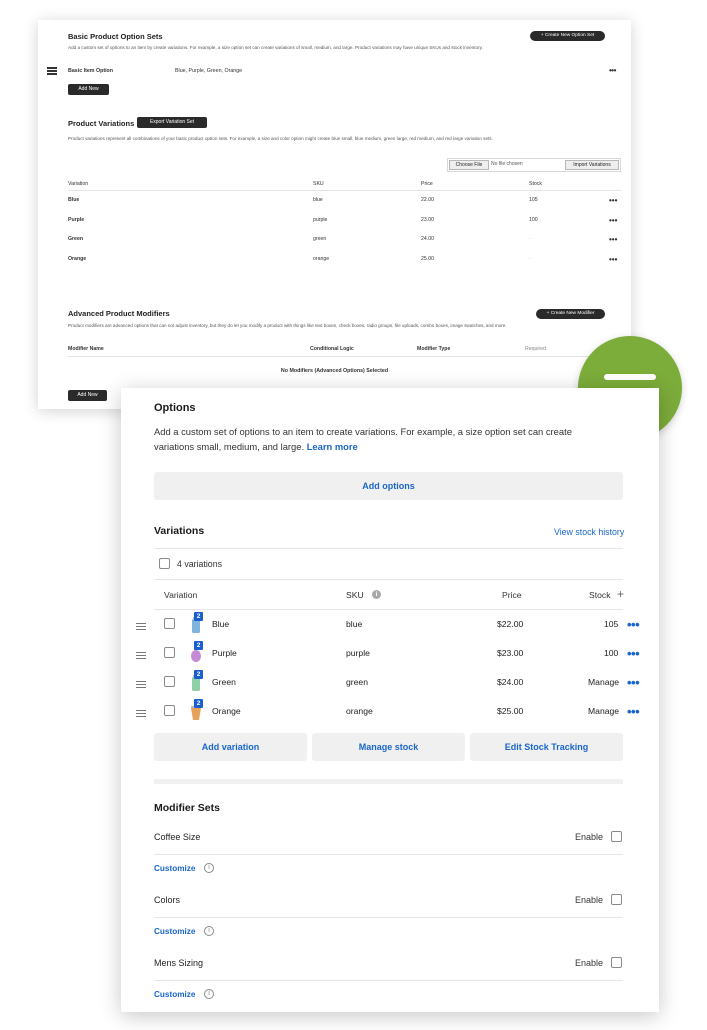 The height and width of the screenshot is (1030, 707). I want to click on variation-name-link: Green, so click(224, 682).